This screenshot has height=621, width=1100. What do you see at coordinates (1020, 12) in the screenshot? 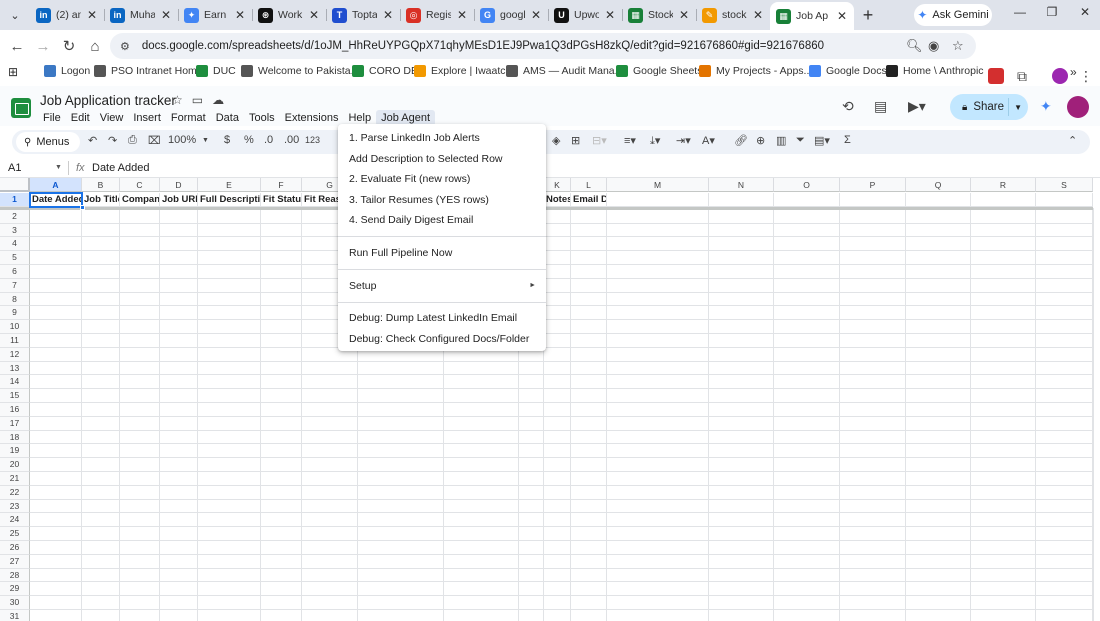
I see `minimize-icon: —` at bounding box center [1020, 12].